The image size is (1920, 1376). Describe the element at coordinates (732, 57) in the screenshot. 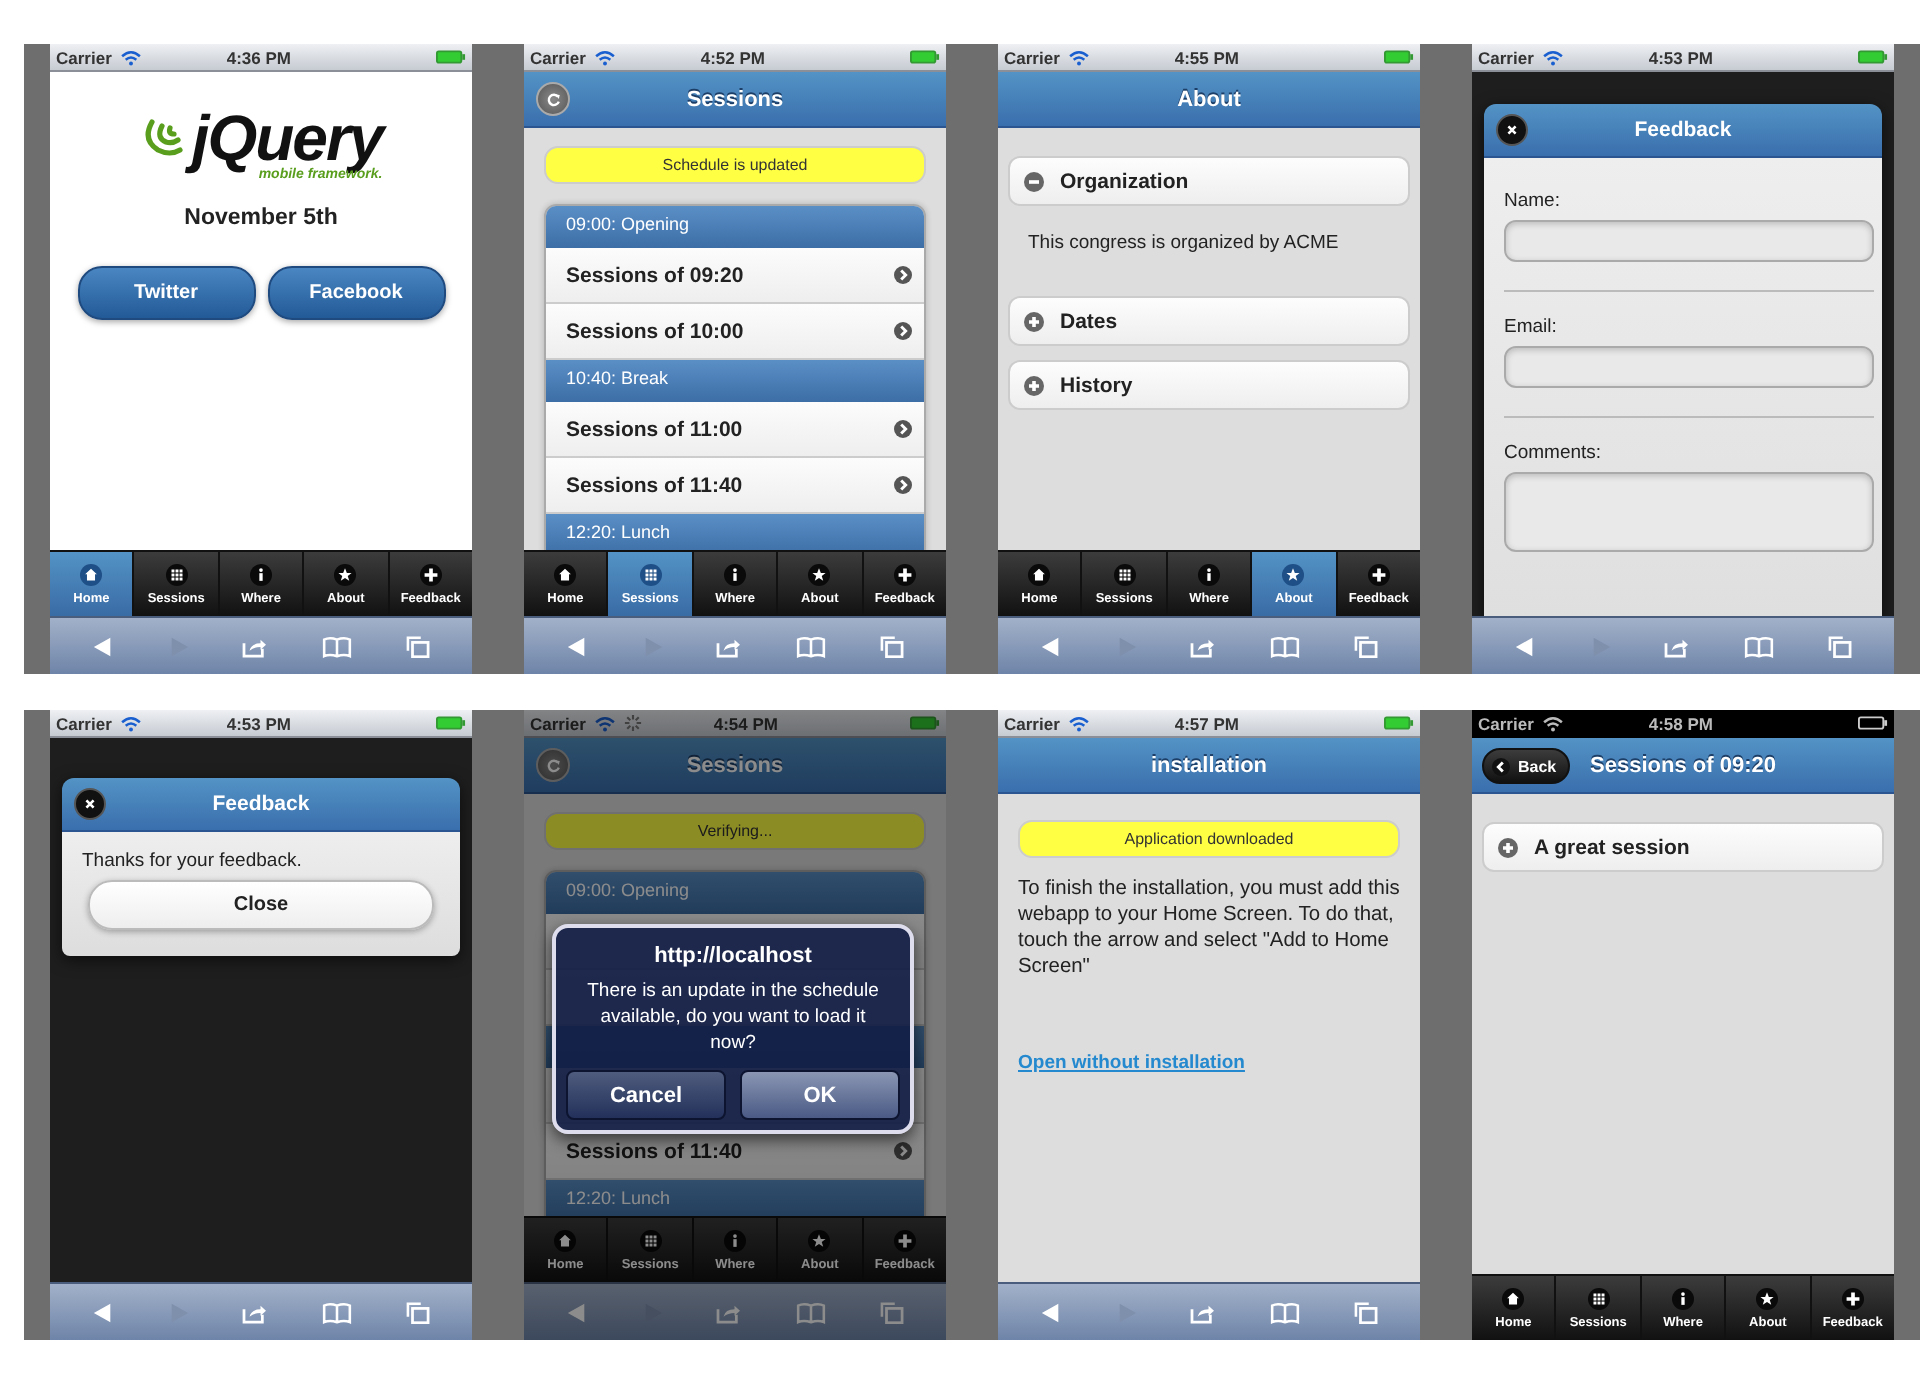

I see `status-time: 4:52 PM` at that location.